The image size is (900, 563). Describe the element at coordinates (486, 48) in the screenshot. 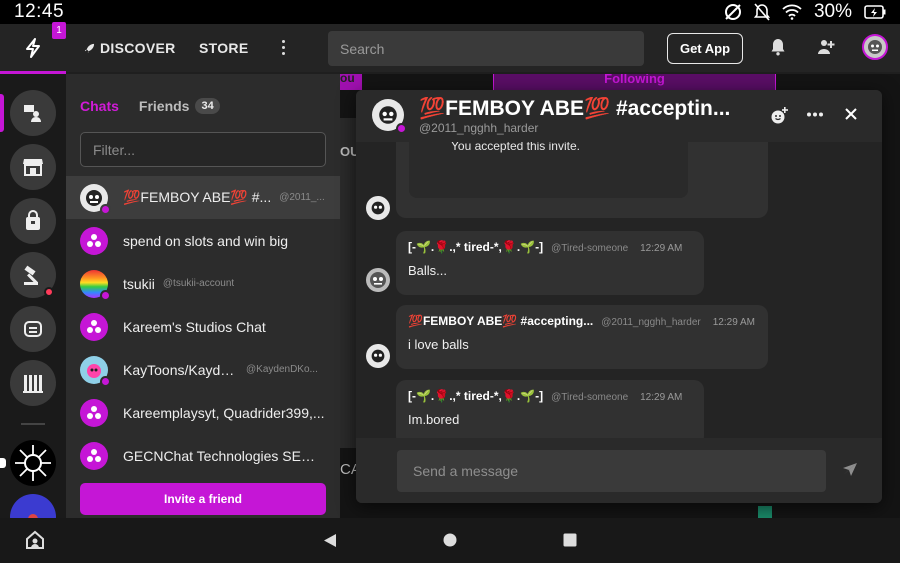

I see `search-input` at that location.